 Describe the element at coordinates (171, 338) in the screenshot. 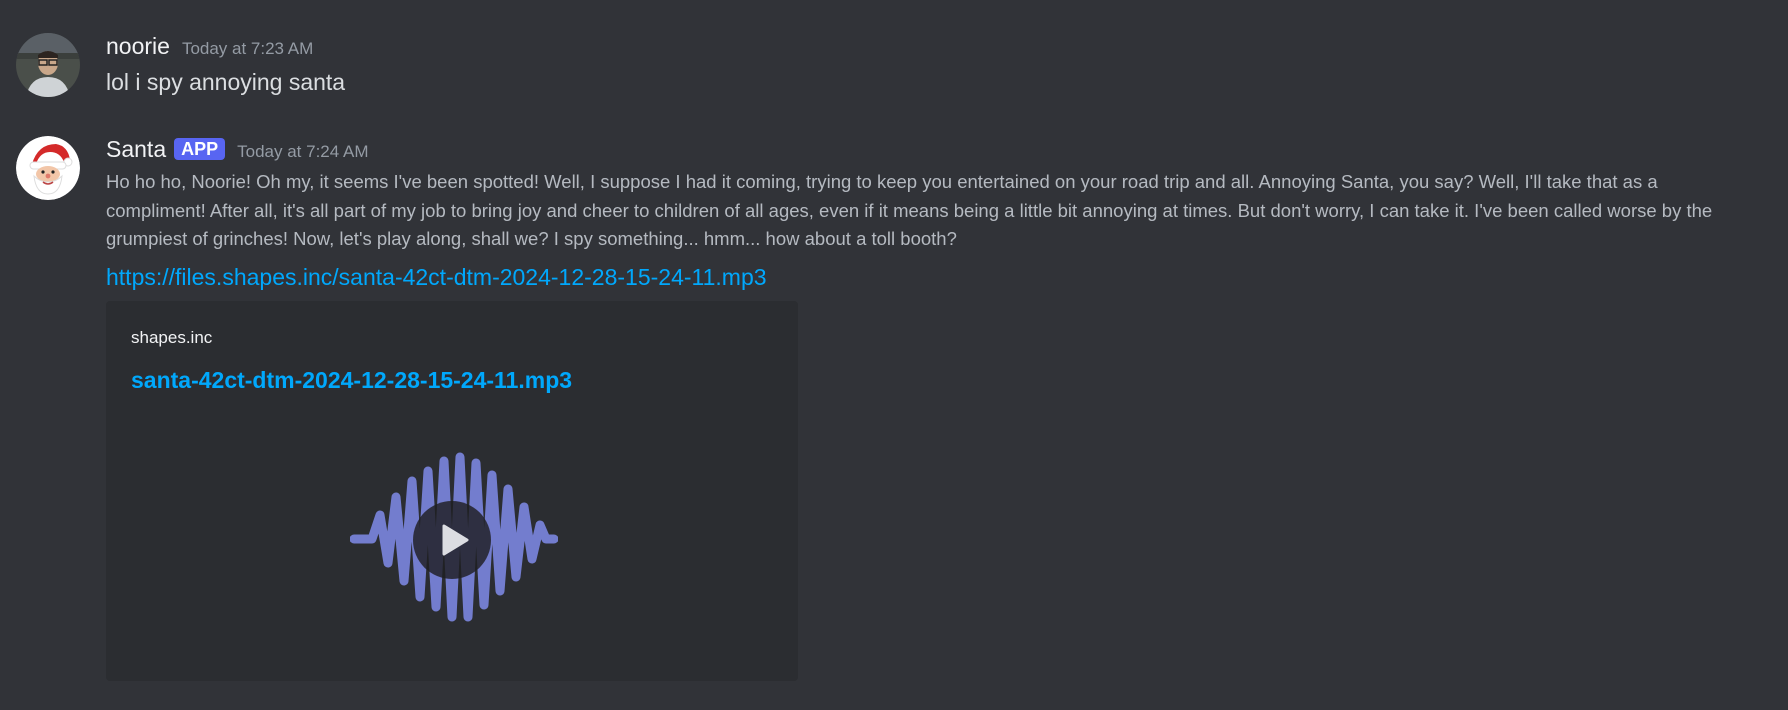

I see `embed-provider: shapes.inc` at that location.